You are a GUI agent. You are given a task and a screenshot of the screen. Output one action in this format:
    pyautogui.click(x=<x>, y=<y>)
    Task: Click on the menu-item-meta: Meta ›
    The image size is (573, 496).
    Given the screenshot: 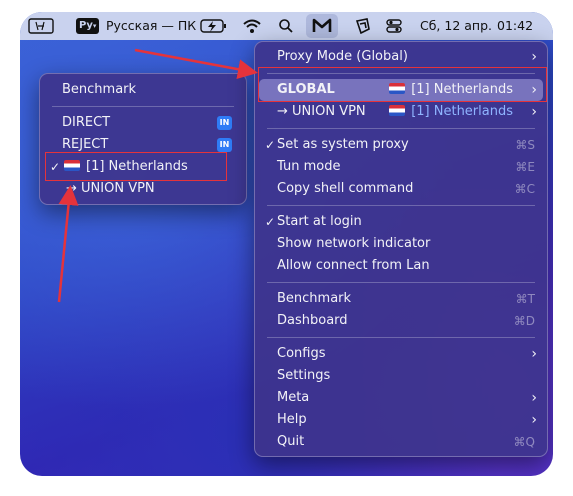 What is the action you would take?
    pyautogui.click(x=401, y=398)
    